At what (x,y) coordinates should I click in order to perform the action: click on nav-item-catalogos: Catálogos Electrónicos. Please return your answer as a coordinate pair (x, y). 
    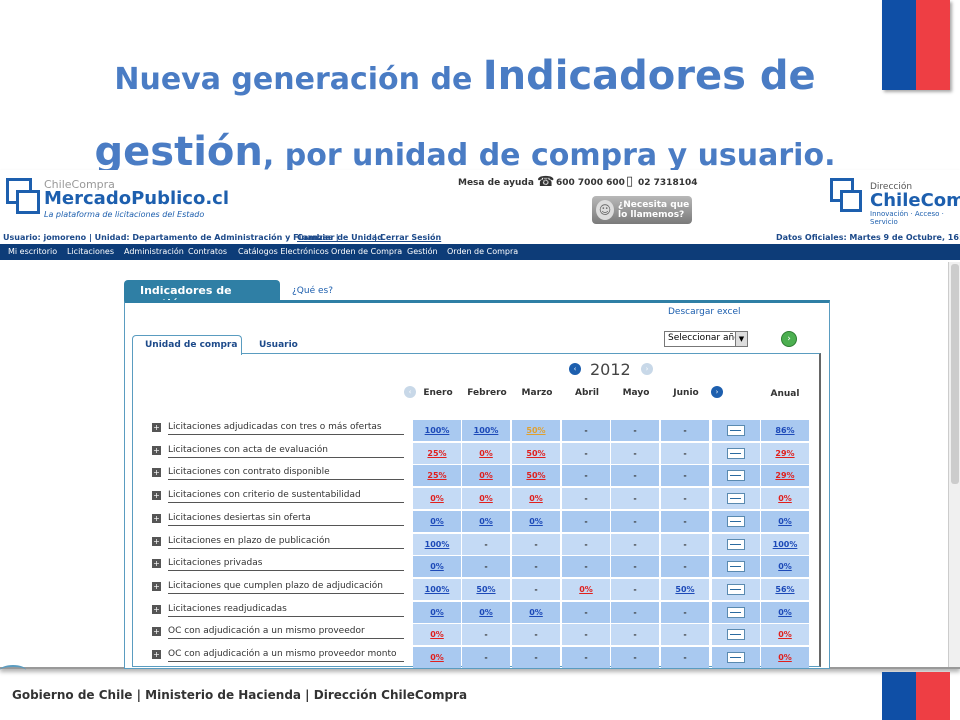
    Looking at the image, I should click on (283, 251).